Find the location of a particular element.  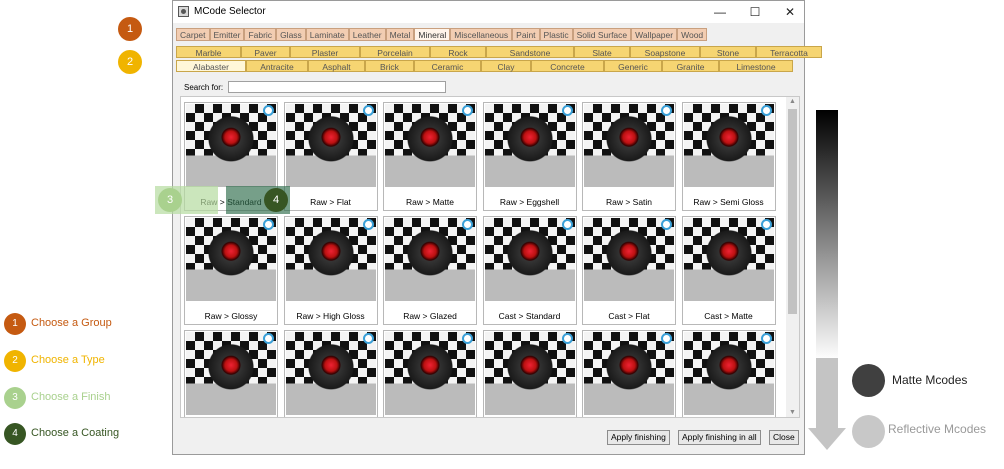

scroll-down-icon: ▼ is located at coordinates (792, 412).